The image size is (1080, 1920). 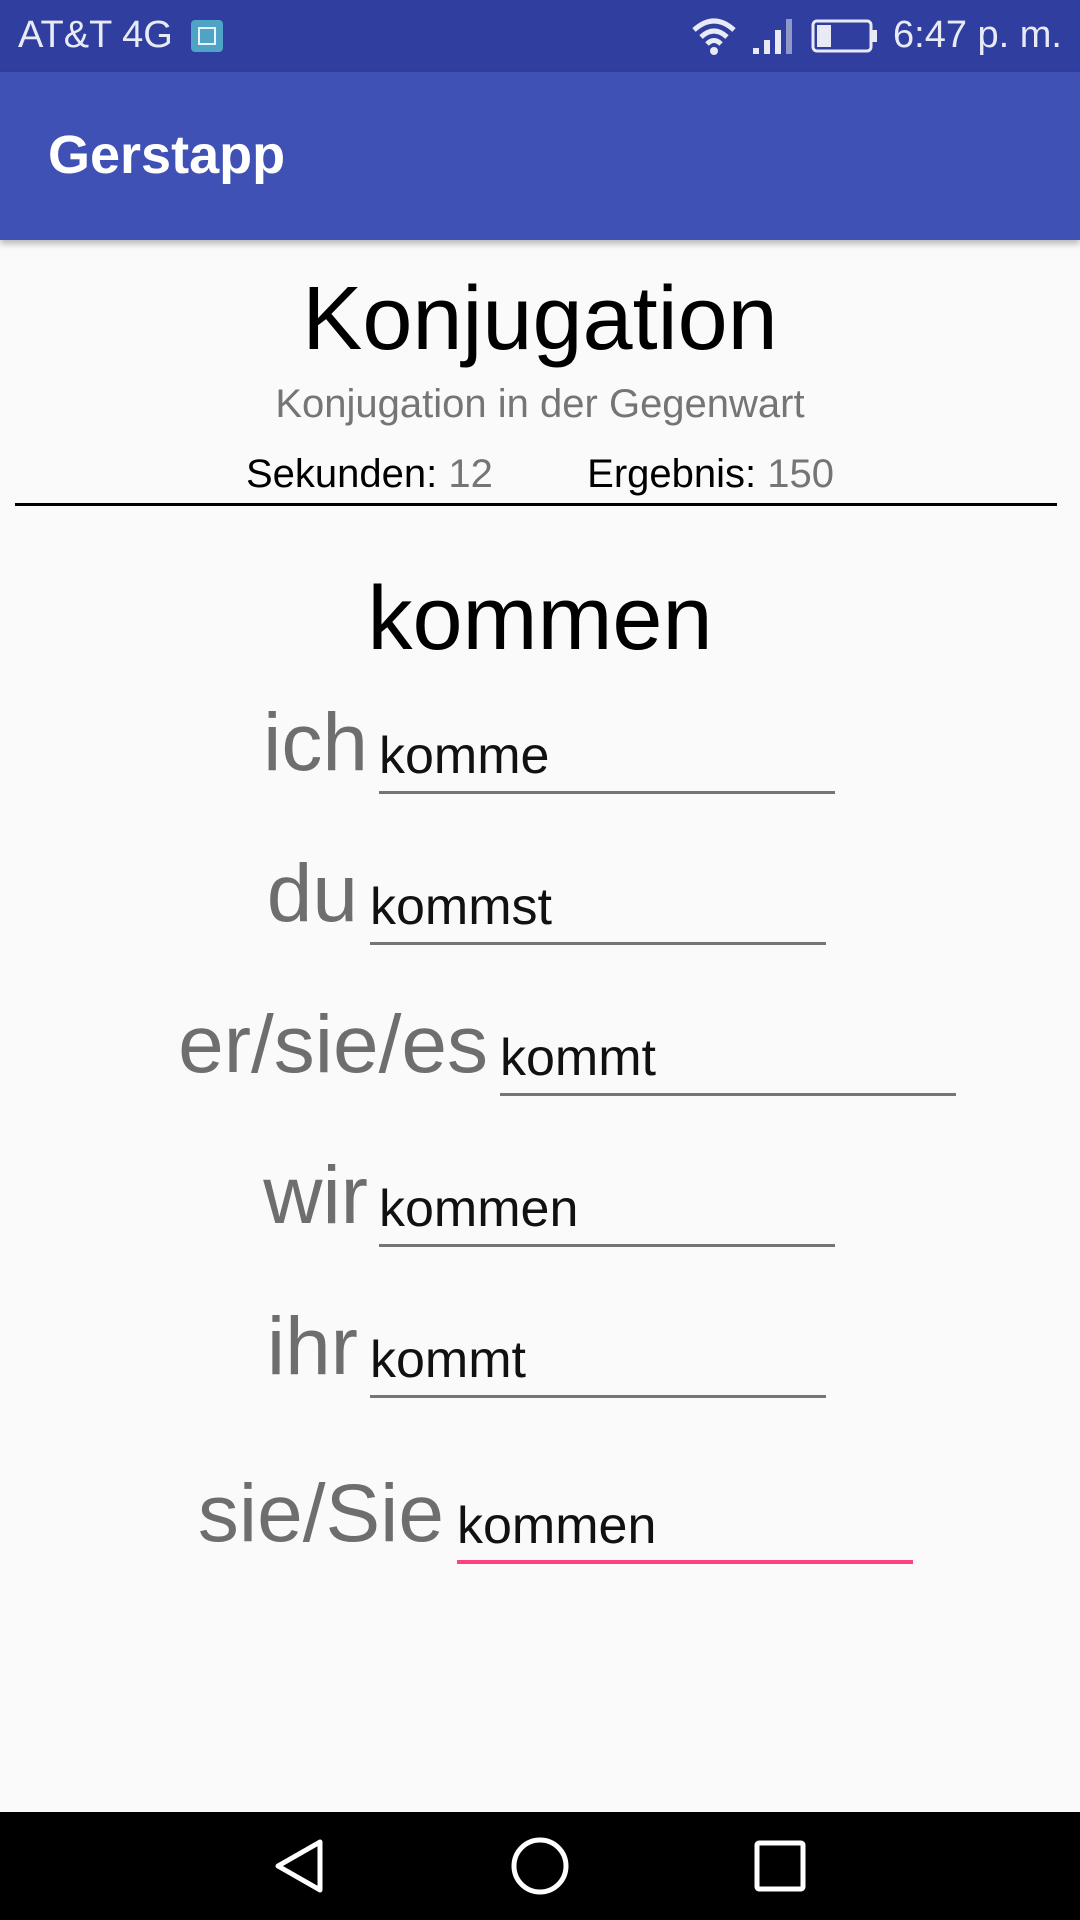 What do you see at coordinates (470, 474) in the screenshot?
I see `seconds-value: 12` at bounding box center [470, 474].